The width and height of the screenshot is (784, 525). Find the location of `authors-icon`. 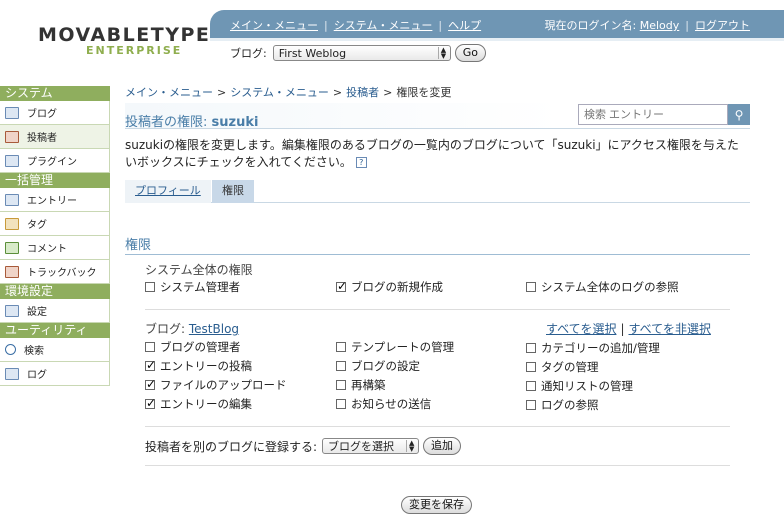

authors-icon is located at coordinates (12, 136).